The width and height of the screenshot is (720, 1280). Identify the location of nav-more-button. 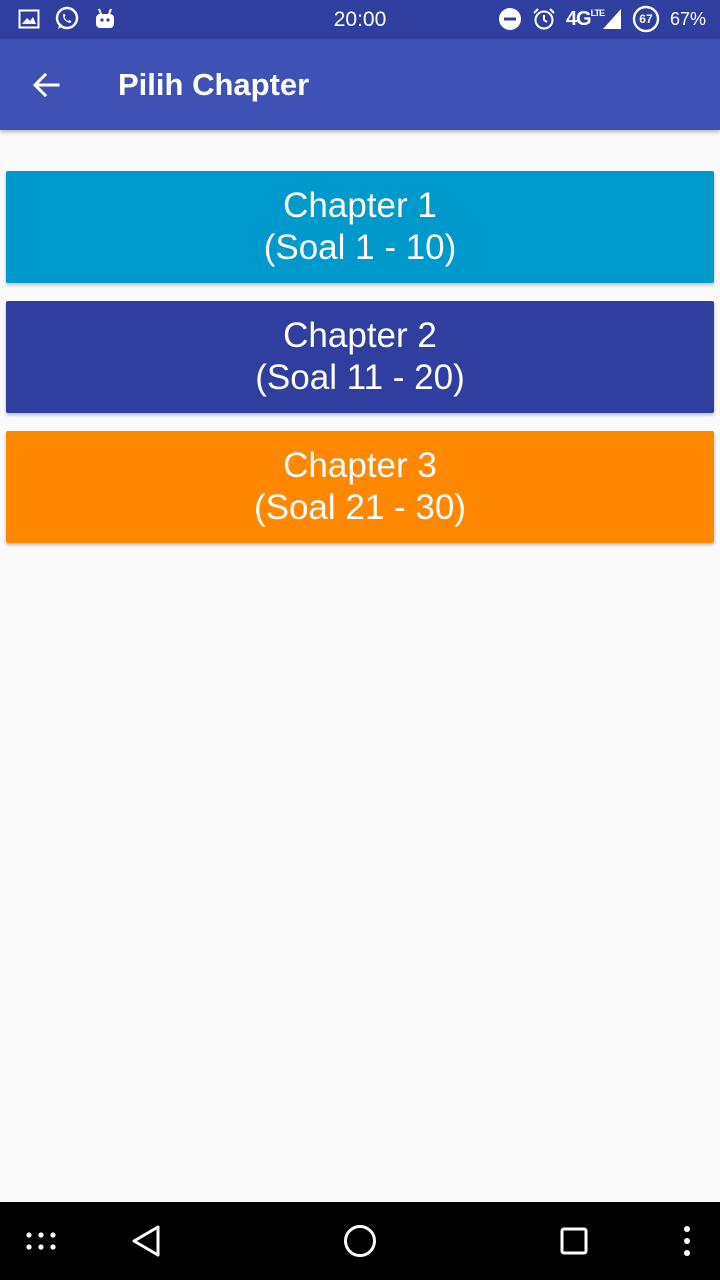
(687, 1241).